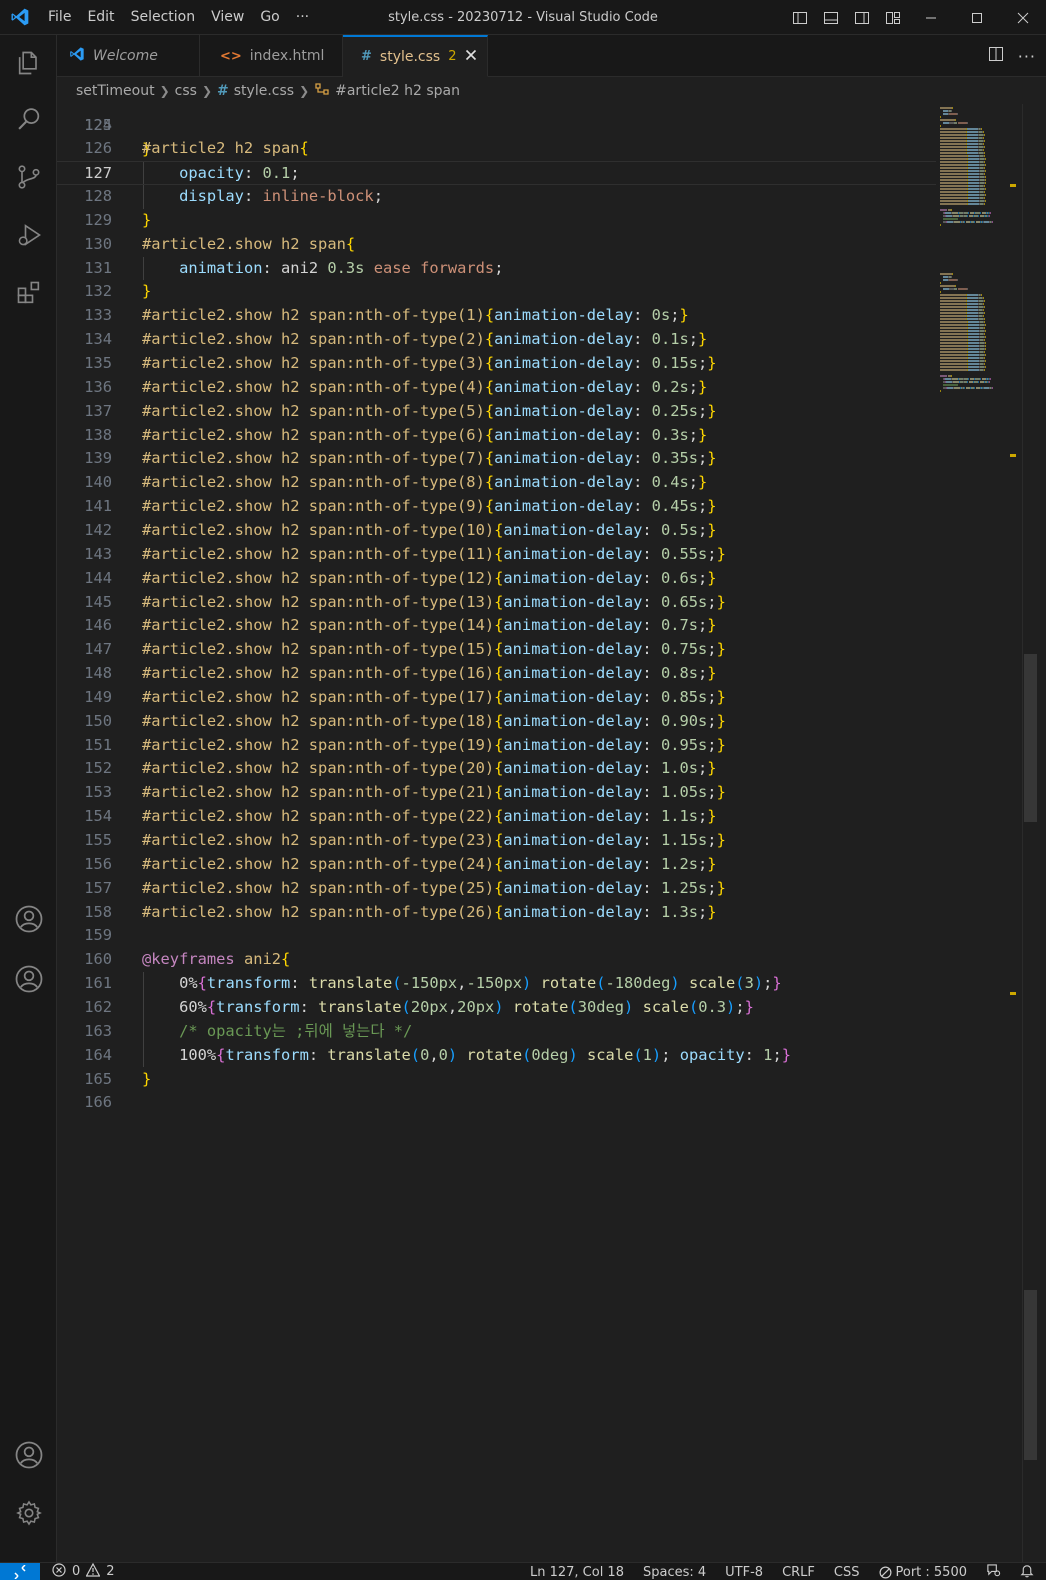 The width and height of the screenshot is (1046, 1580). Describe the element at coordinates (98, 768) in the screenshot. I see `line-number: 152` at that location.